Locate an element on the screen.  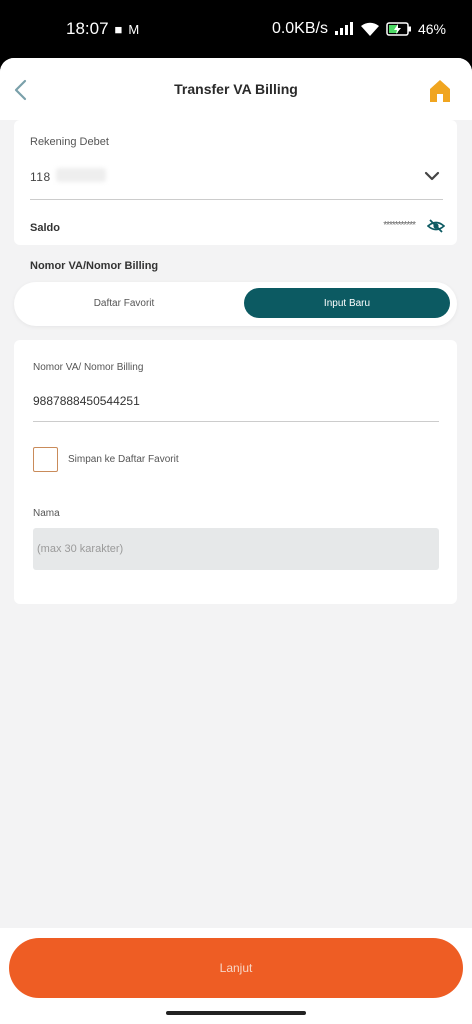
chevron-down-icon is located at coordinates (432, 176).